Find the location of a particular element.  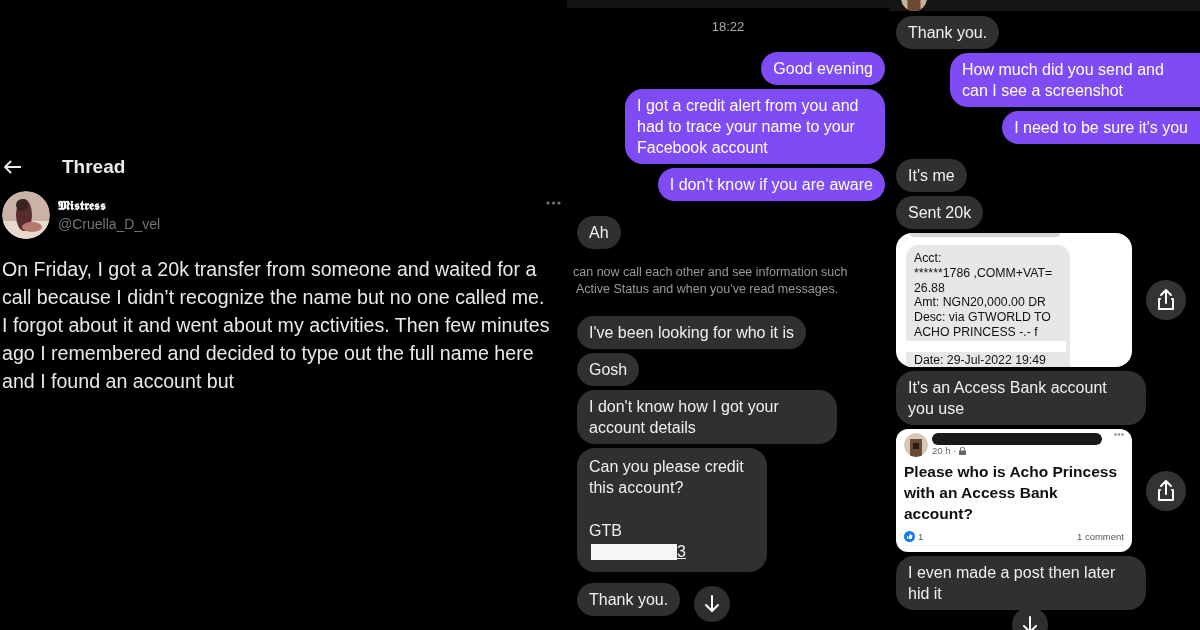

message-text: this account? is located at coordinates (637, 488).